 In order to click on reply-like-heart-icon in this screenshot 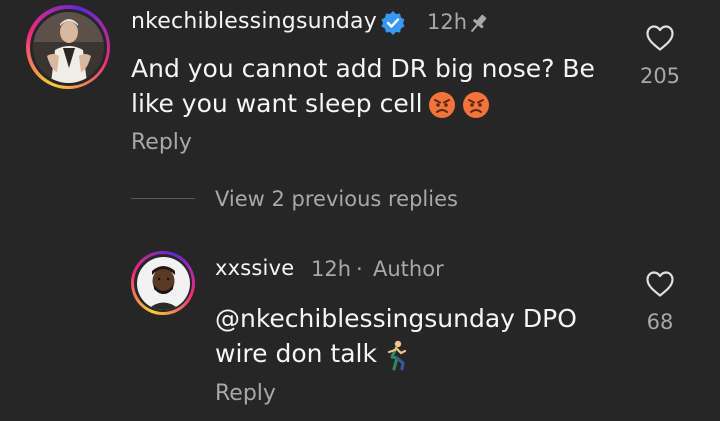, I will do `click(660, 284)`.